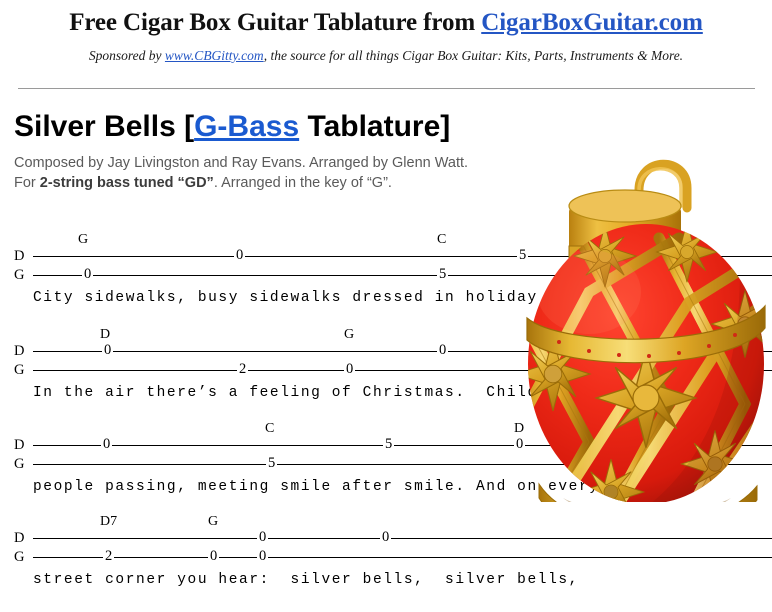 This screenshot has width=772, height=612. What do you see at coordinates (386, 335) in the screenshot?
I see `chord-row: DG` at bounding box center [386, 335].